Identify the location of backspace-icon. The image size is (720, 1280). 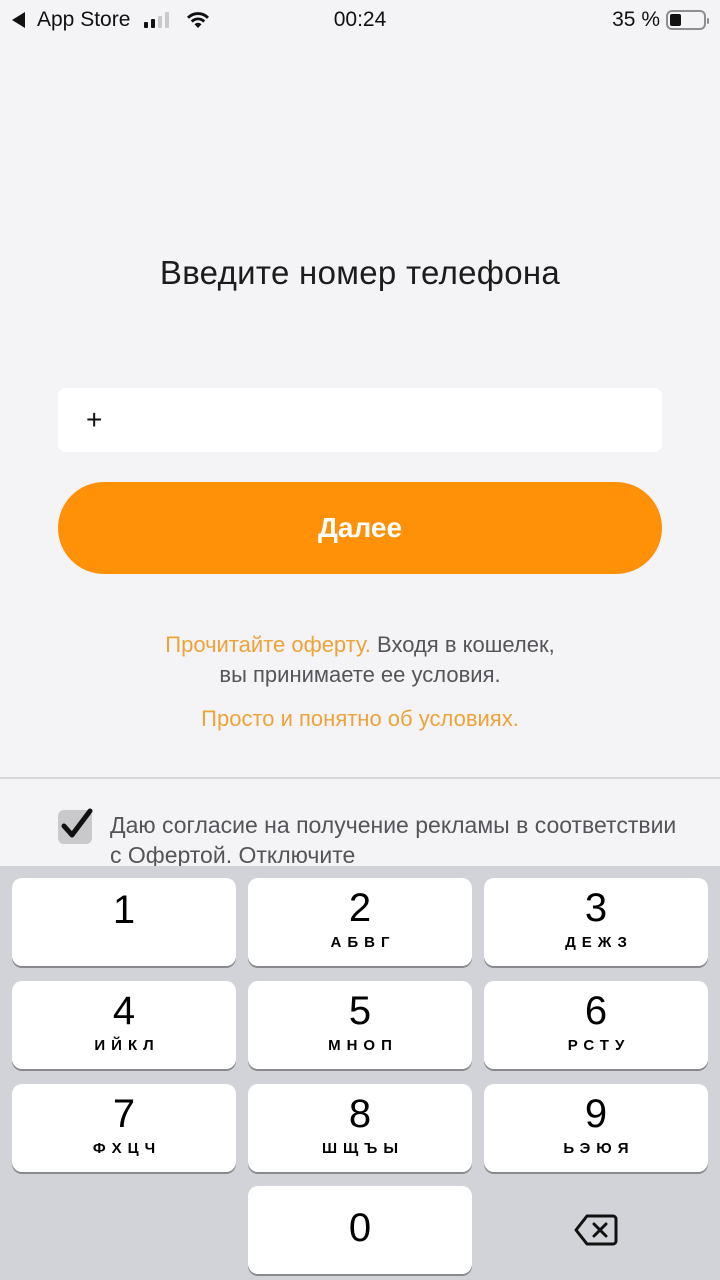
(596, 1230).